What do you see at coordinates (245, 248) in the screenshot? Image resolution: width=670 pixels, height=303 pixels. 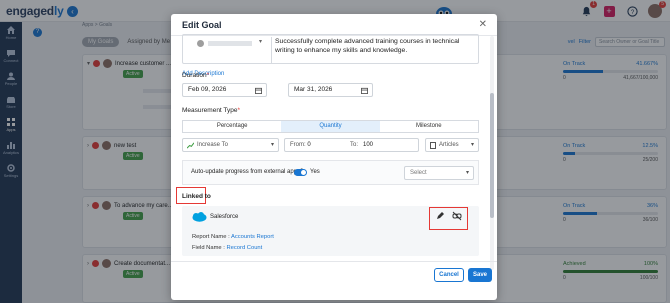 I see `field-name-link: Record Count` at bounding box center [245, 248].